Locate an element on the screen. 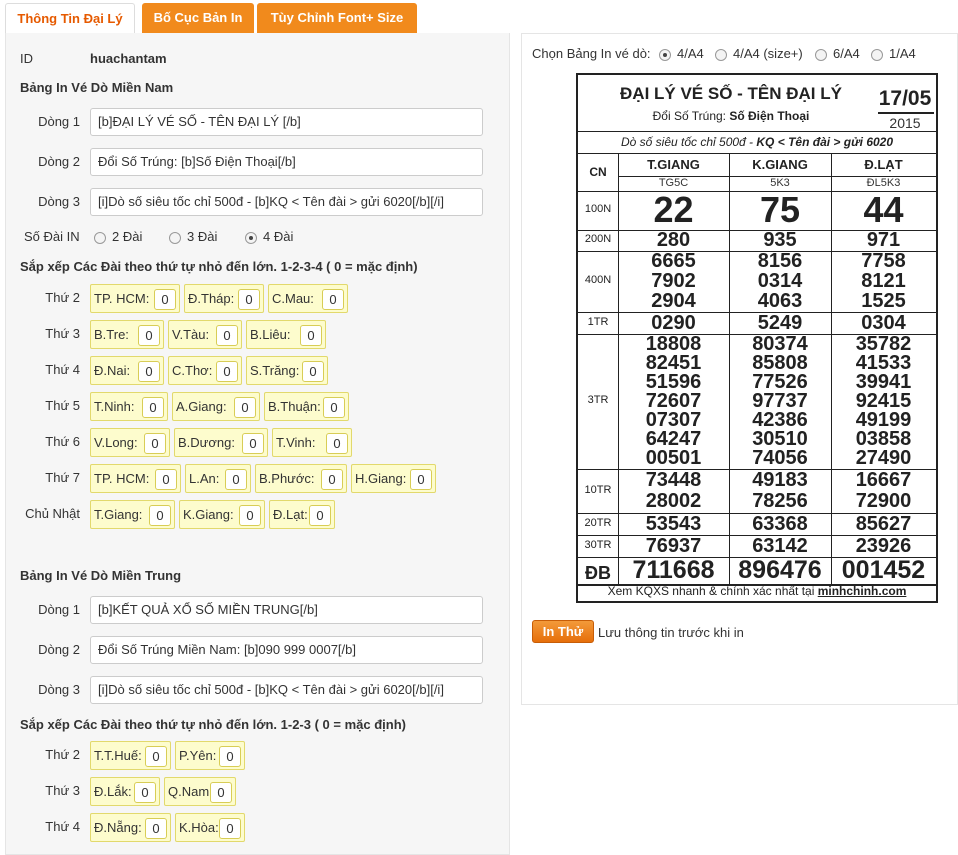 The image size is (958, 855). day-label: Thứ 4 is located at coordinates (62, 826).